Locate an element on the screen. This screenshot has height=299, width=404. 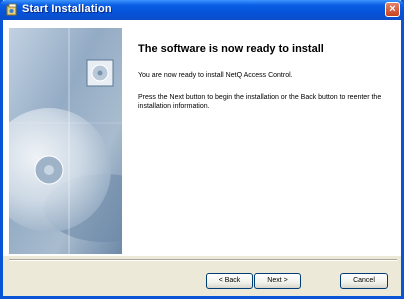
back-button: < Back is located at coordinates (229, 281).